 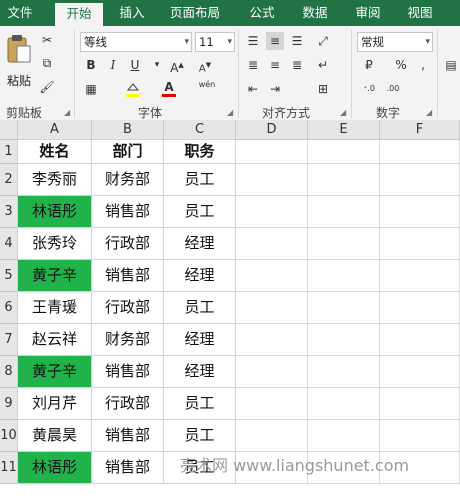 I want to click on decrease-decimal-icon: .00, so click(x=393, y=89).